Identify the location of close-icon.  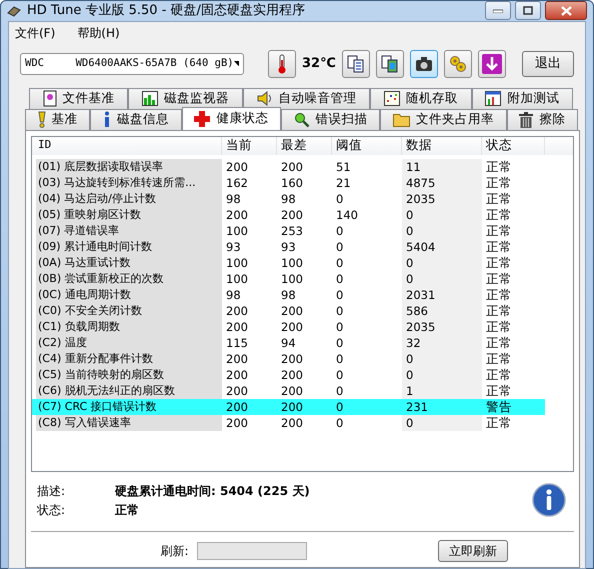
(566, 11).